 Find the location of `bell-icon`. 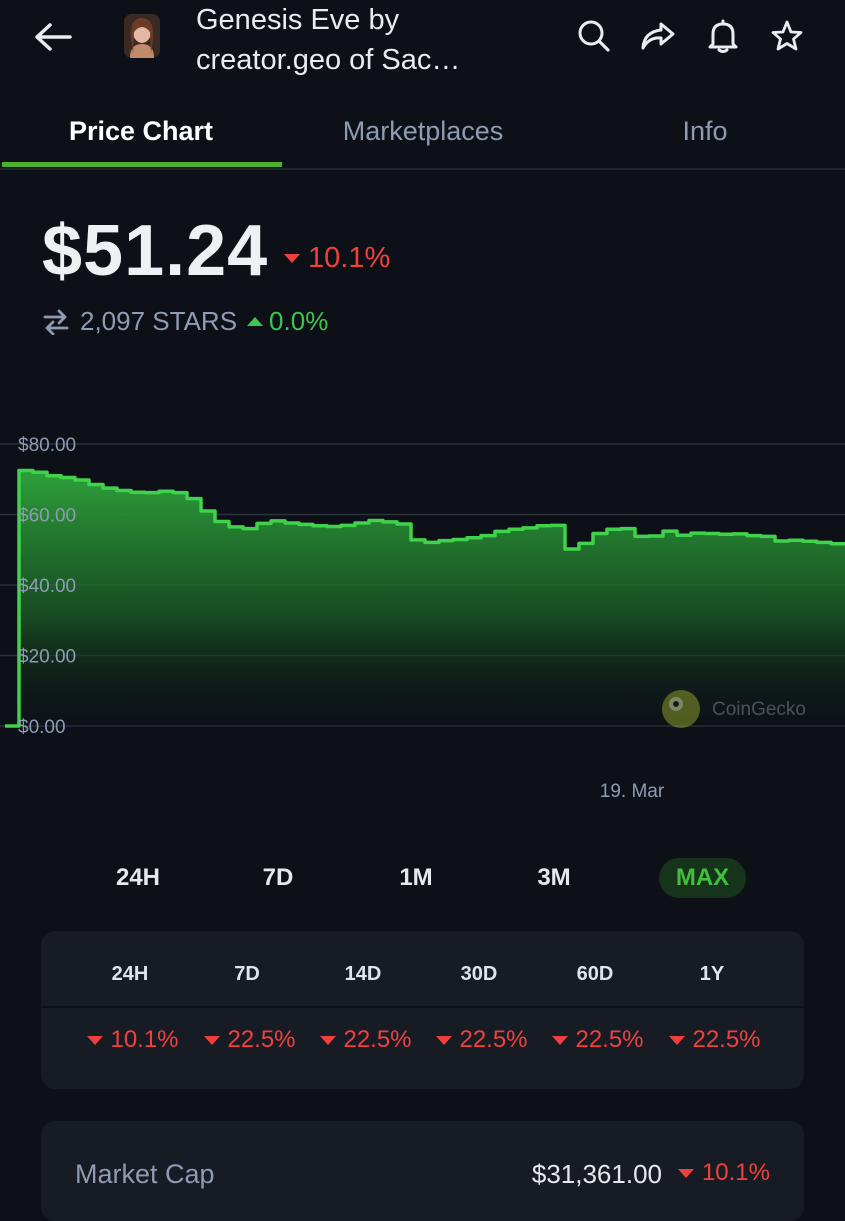

bell-icon is located at coordinates (723, 36).